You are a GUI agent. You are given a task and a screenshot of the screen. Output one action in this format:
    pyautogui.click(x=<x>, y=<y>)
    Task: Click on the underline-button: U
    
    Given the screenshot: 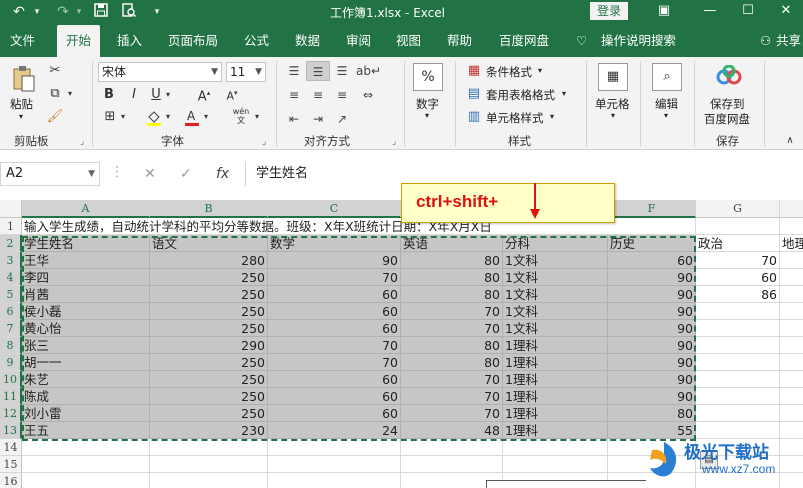 What is the action you would take?
    pyautogui.click(x=156, y=95)
    